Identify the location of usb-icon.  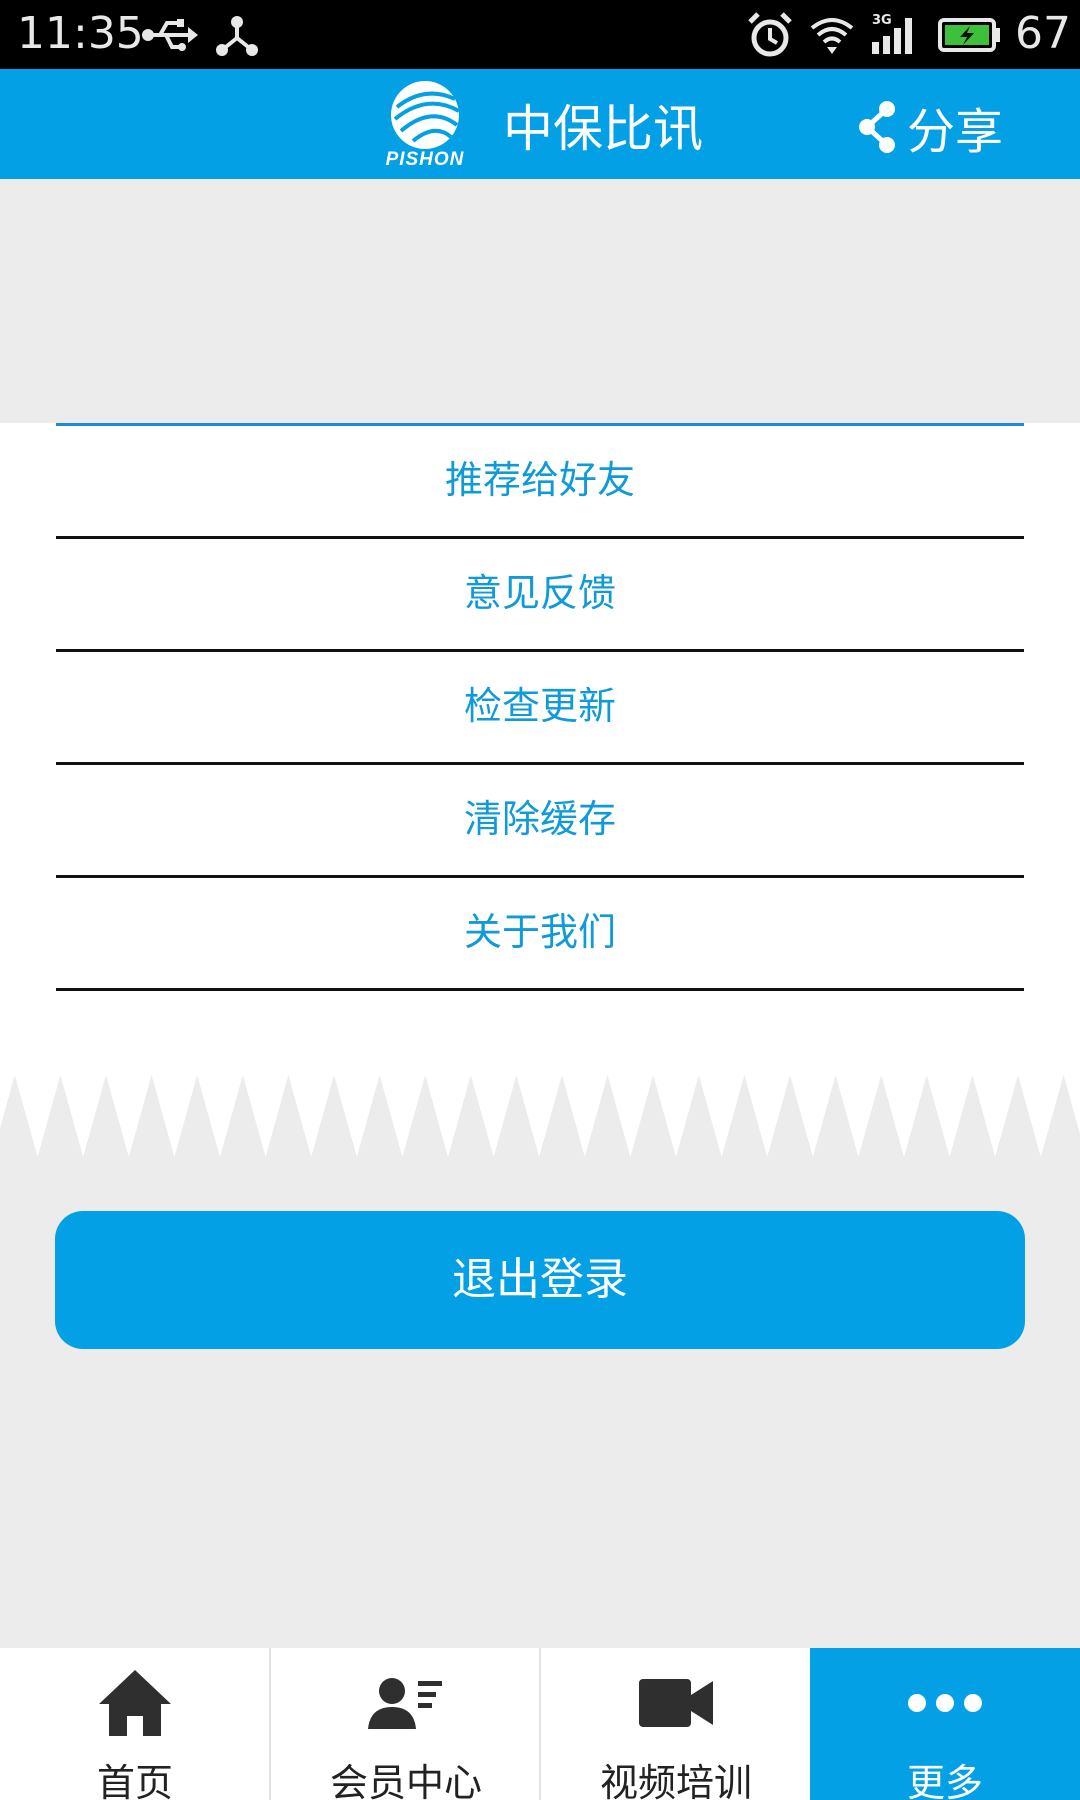
(170, 35).